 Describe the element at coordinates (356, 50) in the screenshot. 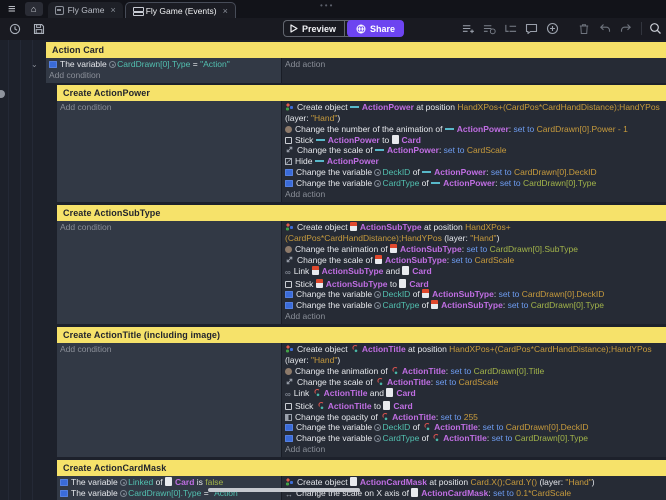

I see `event-group-title: Action Card` at that location.